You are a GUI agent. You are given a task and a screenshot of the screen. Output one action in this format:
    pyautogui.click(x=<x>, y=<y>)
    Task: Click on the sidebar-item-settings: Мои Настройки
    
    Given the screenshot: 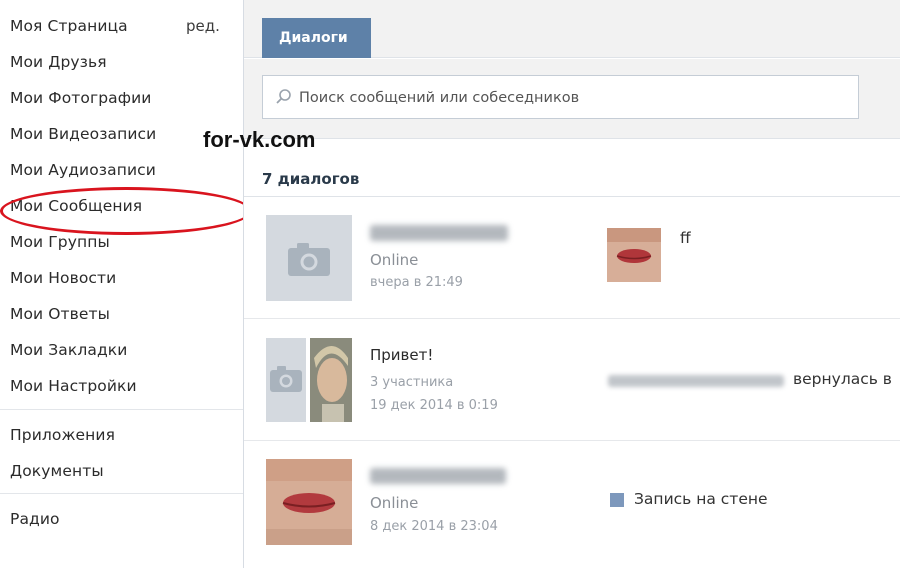 What is the action you would take?
    pyautogui.click(x=73, y=386)
    